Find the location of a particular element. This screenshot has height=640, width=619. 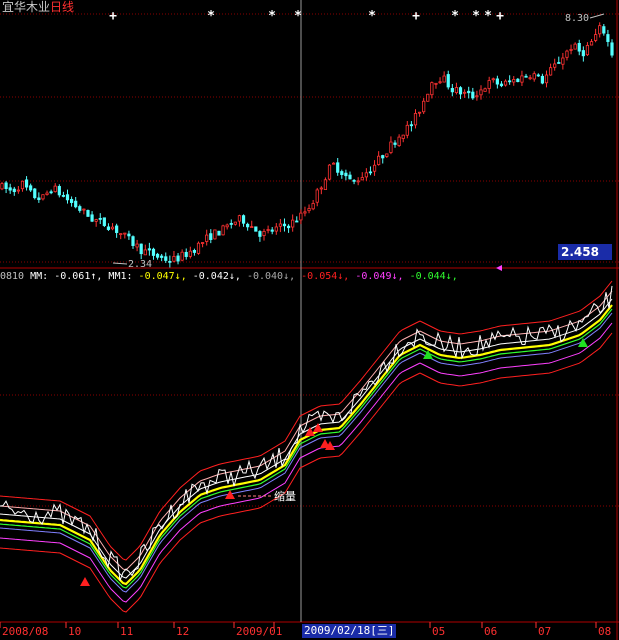

x-tick-label: 2008/08 is located at coordinates (25, 631).